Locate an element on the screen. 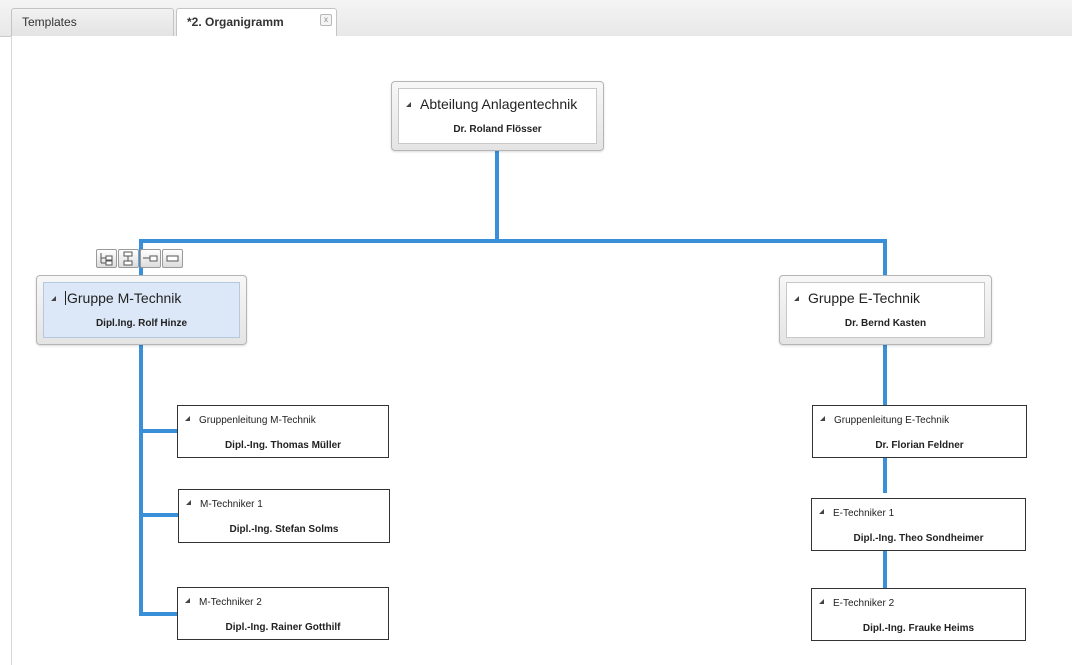  org-node-gruppe-e: Gruppe E-Technik Dr. Bernd Kasten is located at coordinates (885, 310).